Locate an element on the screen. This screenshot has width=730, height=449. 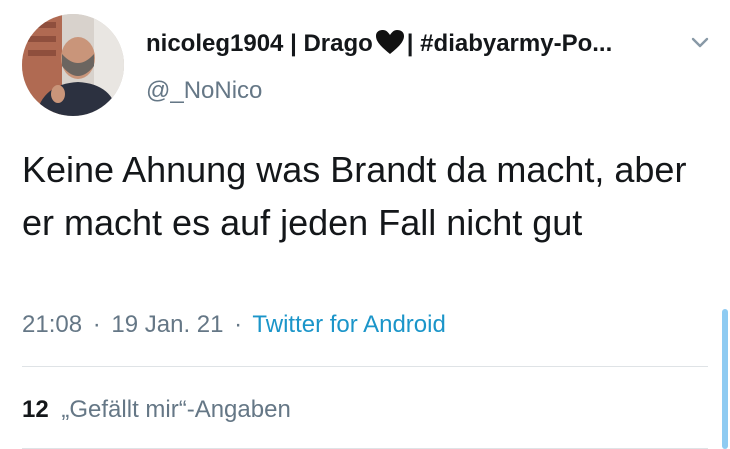
divider is located at coordinates (365, 366).